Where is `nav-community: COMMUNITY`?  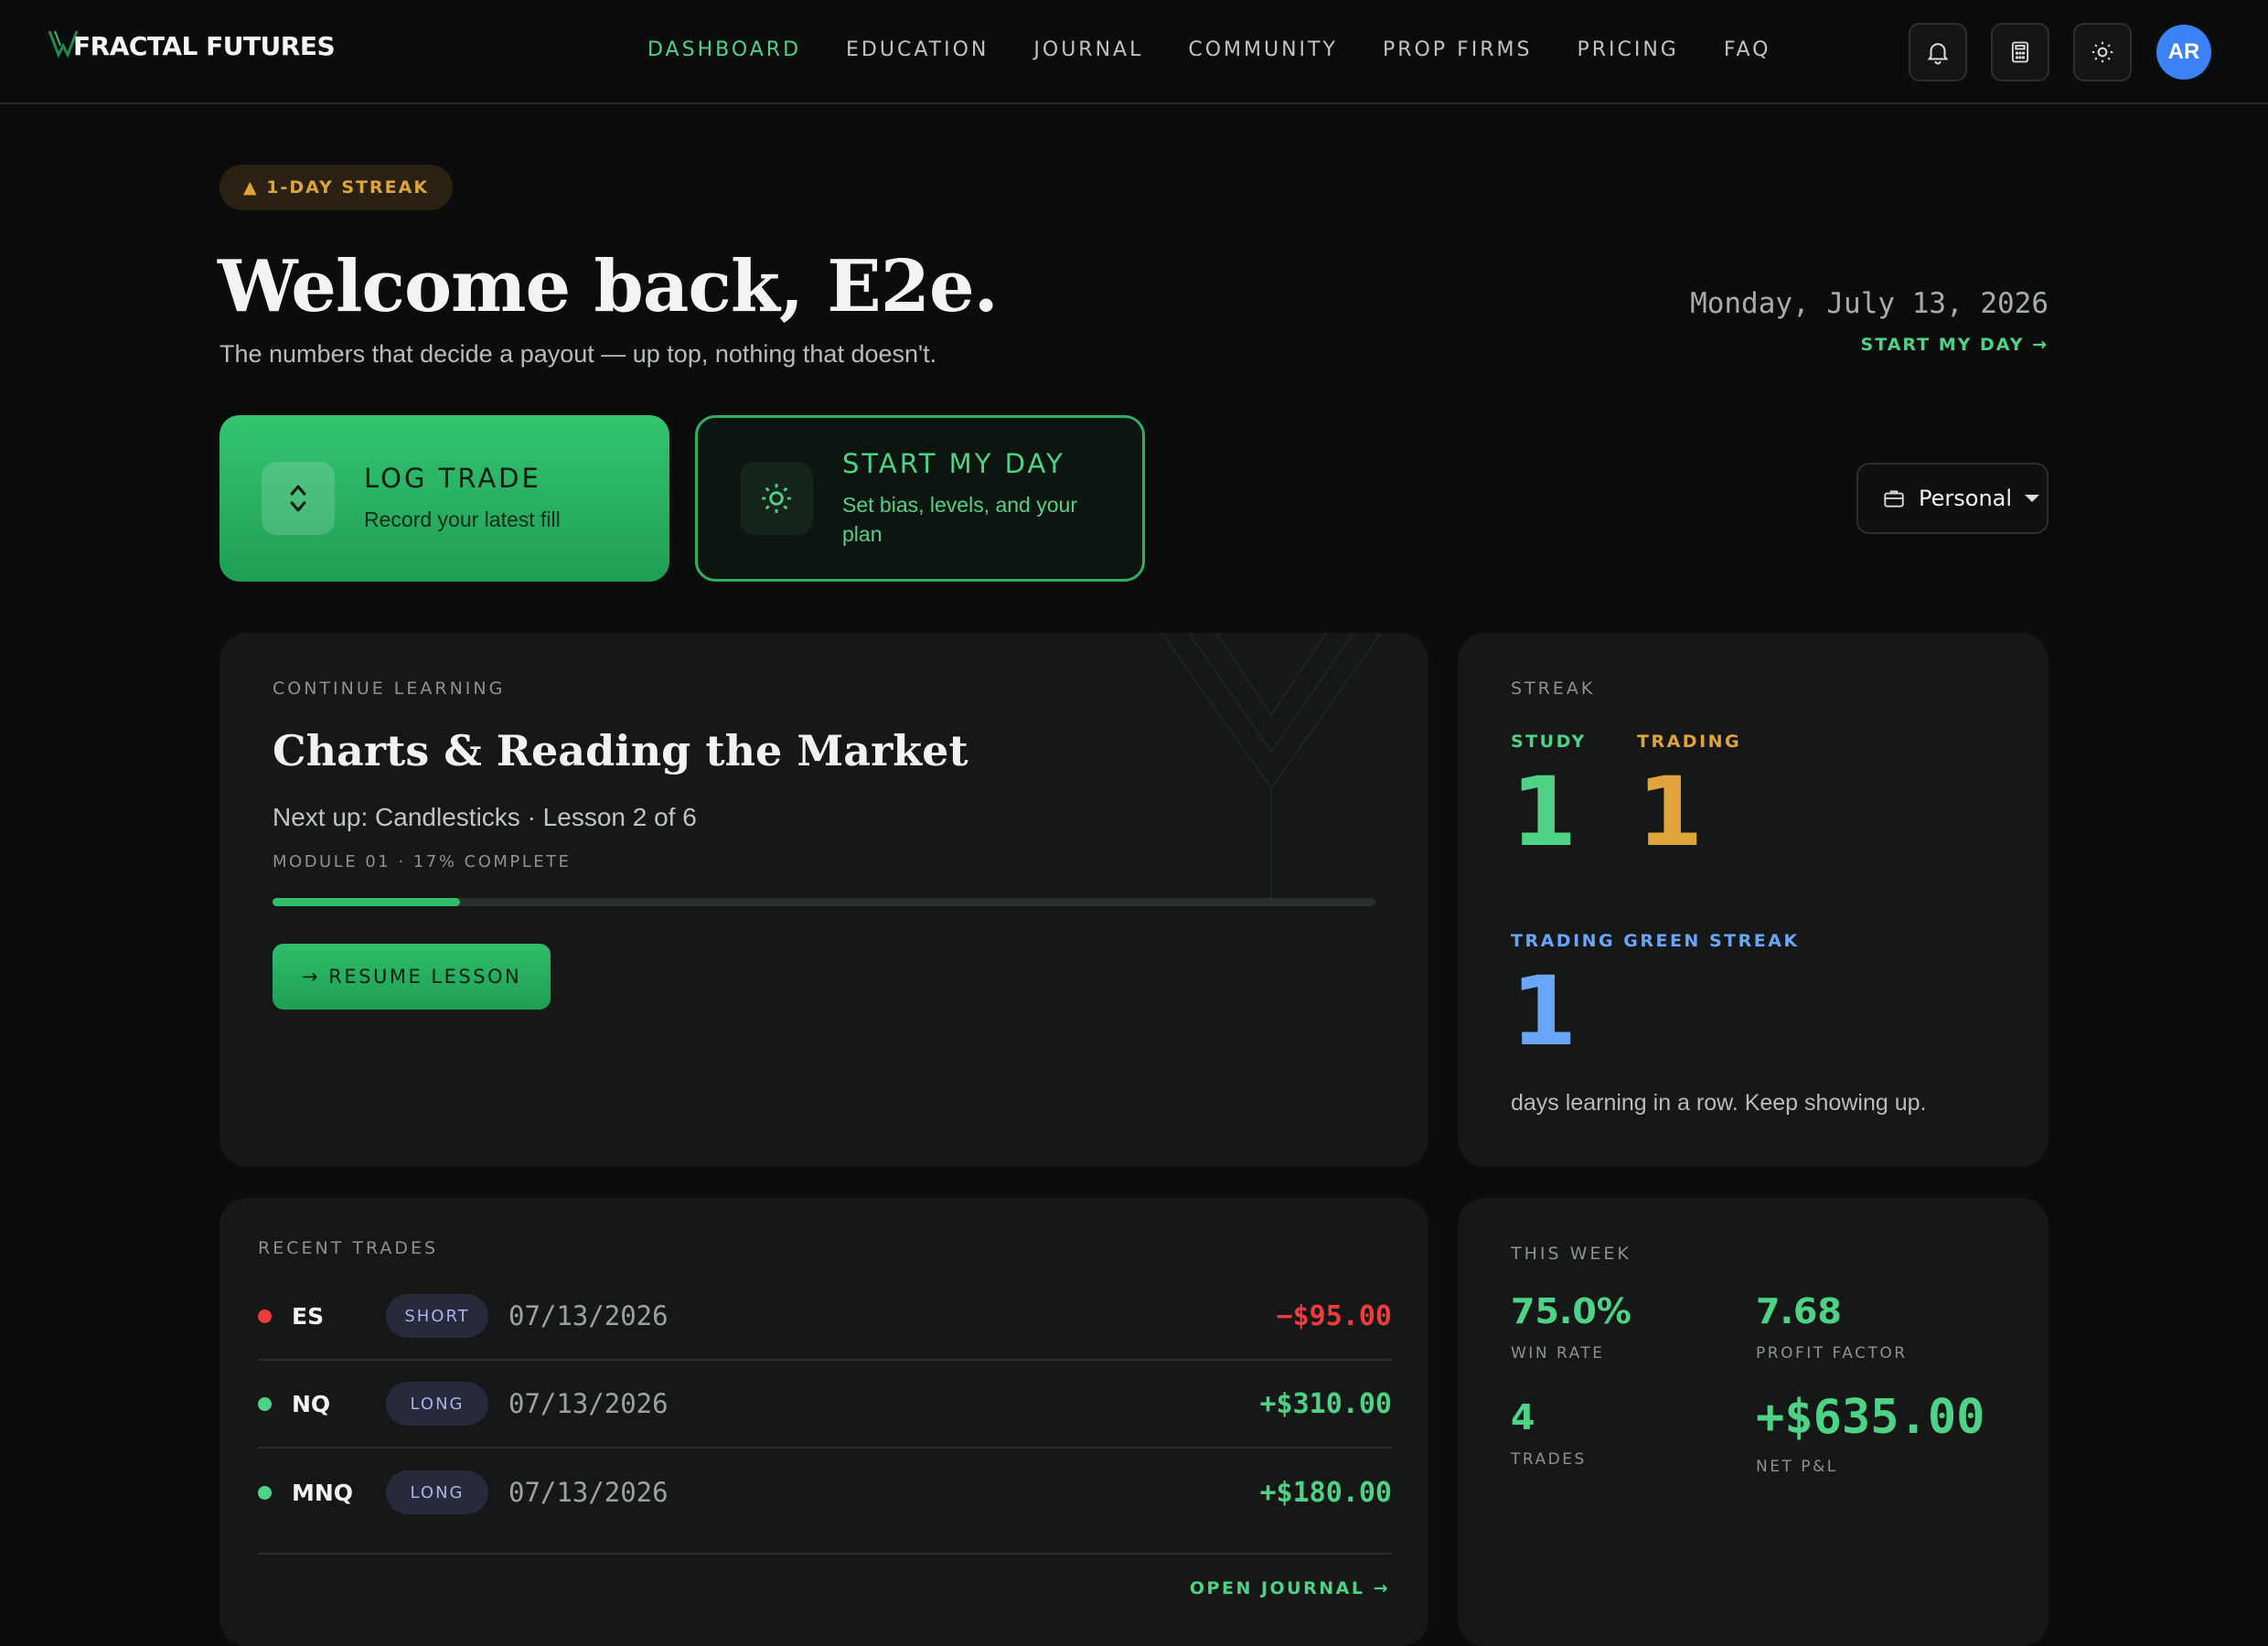 nav-community: COMMUNITY is located at coordinates (1263, 49).